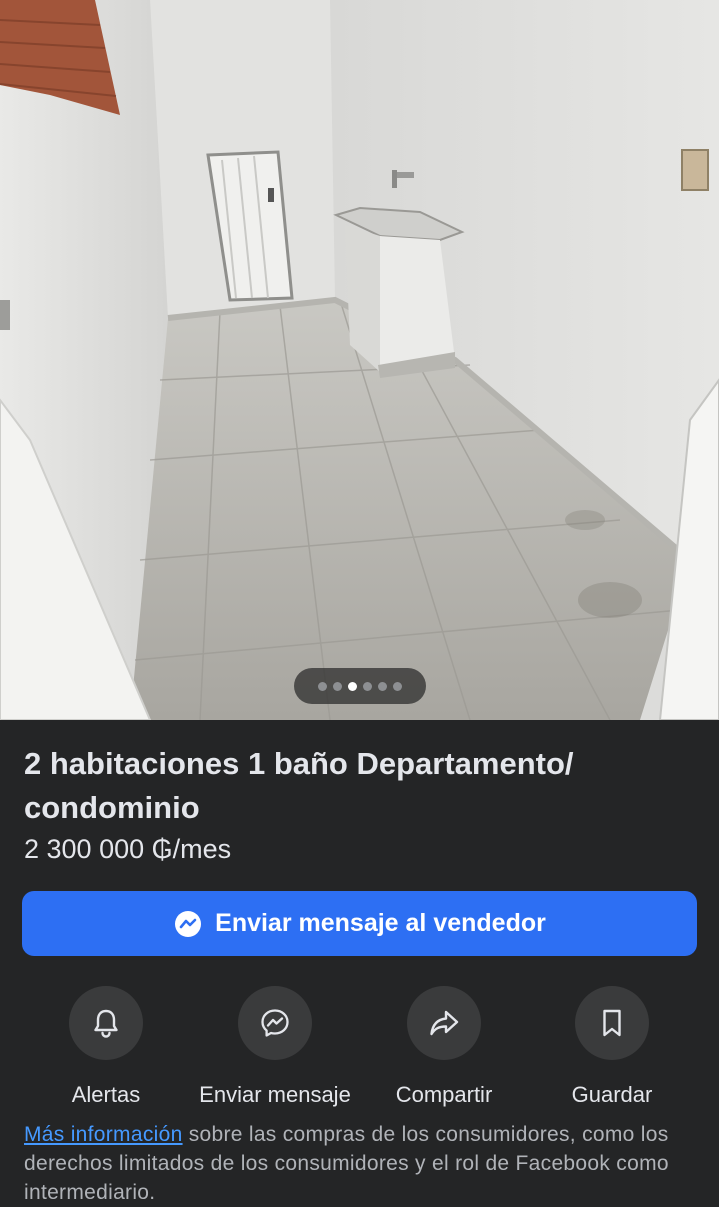  I want to click on save-label: Guardar, so click(612, 1094).